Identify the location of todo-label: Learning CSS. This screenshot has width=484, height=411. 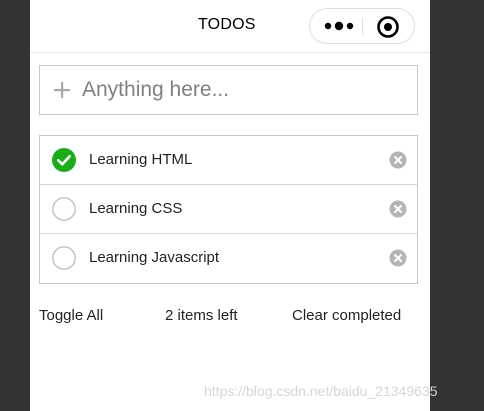
(136, 208).